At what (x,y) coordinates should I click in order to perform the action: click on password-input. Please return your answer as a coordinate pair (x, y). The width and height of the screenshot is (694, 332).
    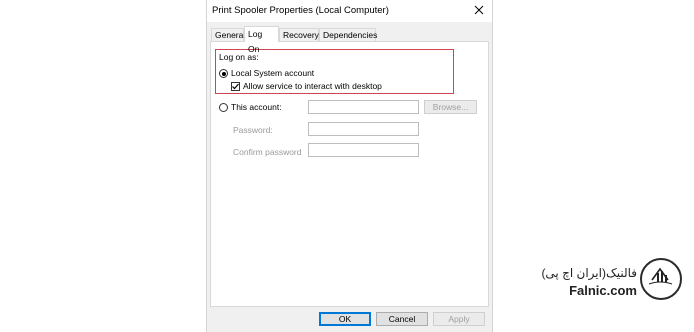
    Looking at the image, I should click on (363, 129).